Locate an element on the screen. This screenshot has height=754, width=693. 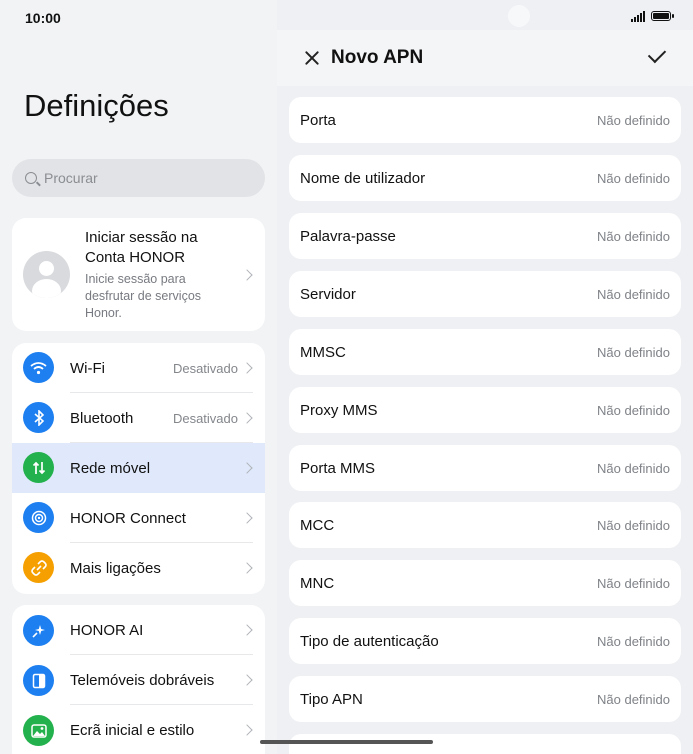
account-title: Iniciar sessão na Conta HONOR is located at coordinates (141, 247).